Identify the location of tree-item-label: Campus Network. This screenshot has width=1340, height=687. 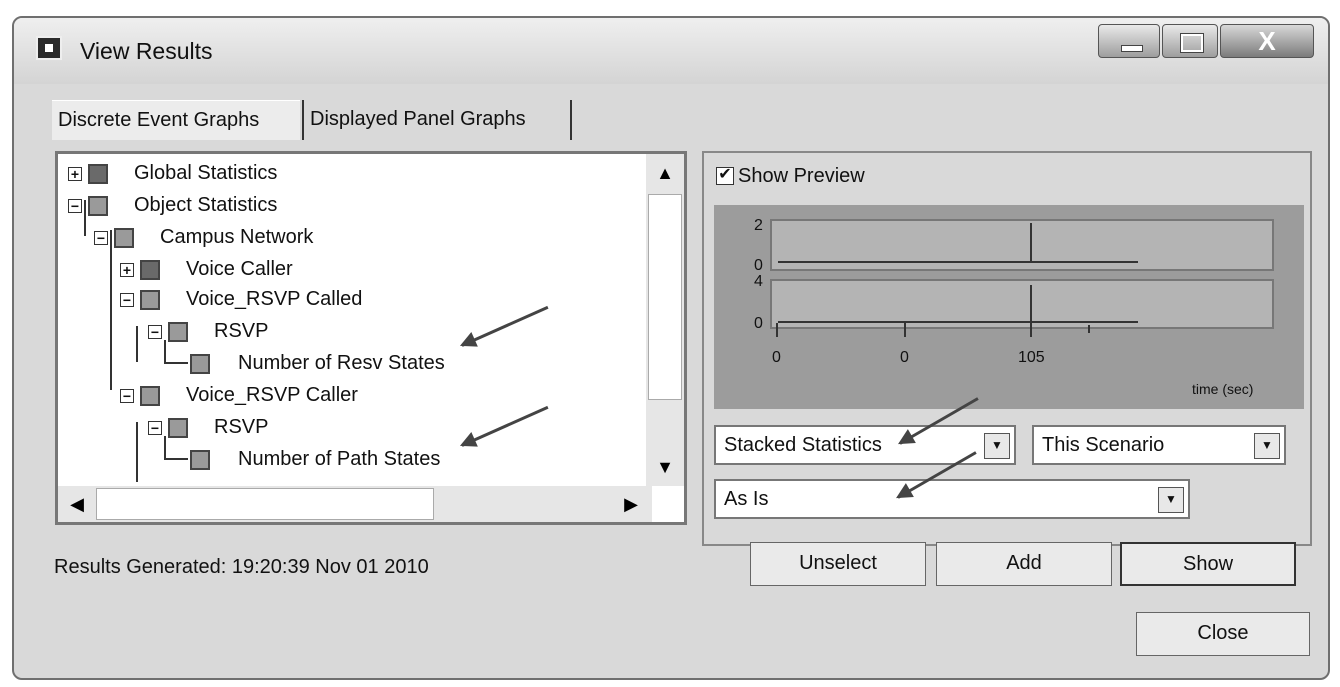
(237, 237).